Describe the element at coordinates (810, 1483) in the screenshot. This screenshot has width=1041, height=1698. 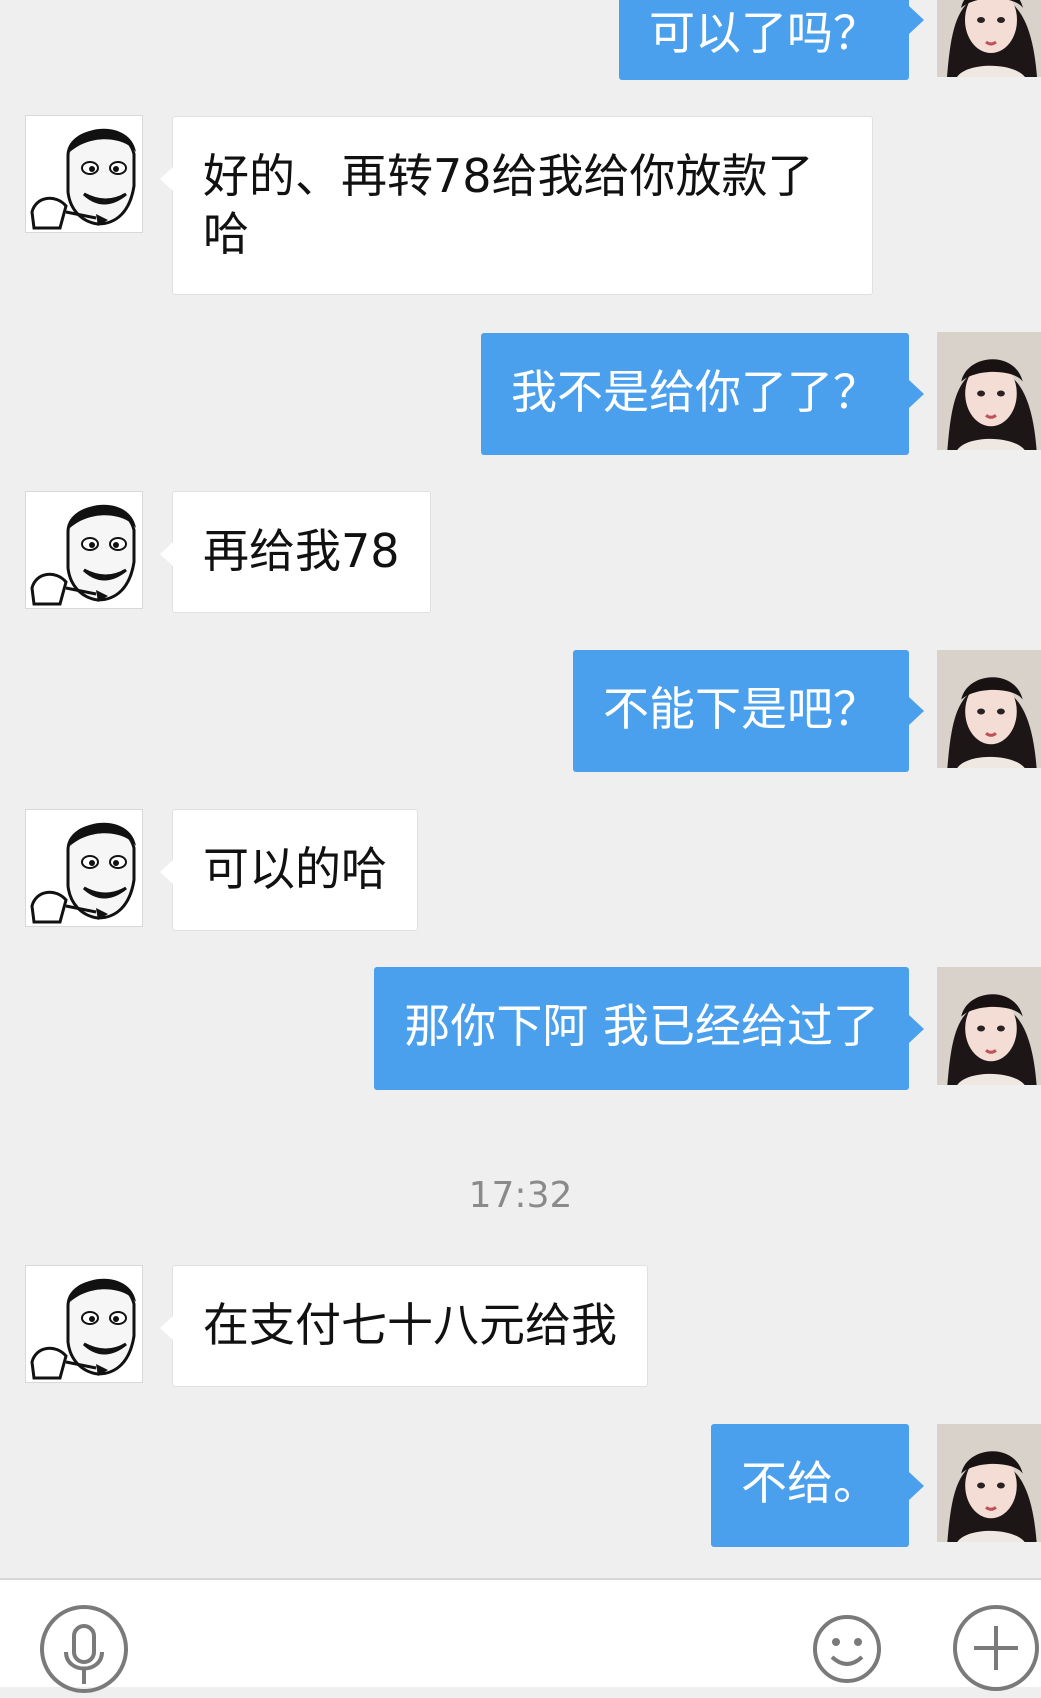
I see `message-text: 不给。` at that location.